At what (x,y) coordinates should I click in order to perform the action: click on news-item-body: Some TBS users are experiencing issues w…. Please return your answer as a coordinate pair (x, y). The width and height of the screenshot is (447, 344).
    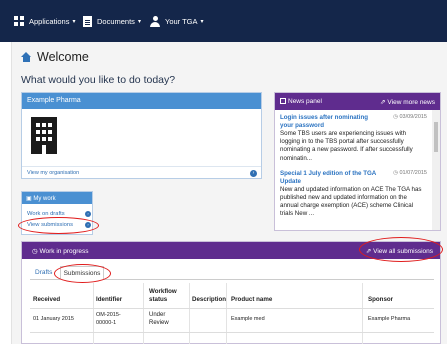
    Looking at the image, I should click on (346, 146).